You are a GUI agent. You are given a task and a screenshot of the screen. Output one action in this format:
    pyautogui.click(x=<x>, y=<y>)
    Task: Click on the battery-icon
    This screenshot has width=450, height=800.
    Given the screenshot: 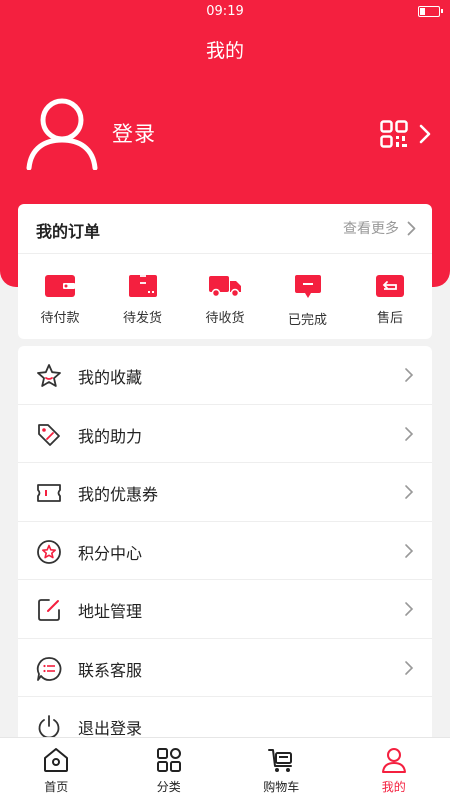 What is the action you would take?
    pyautogui.click(x=430, y=11)
    